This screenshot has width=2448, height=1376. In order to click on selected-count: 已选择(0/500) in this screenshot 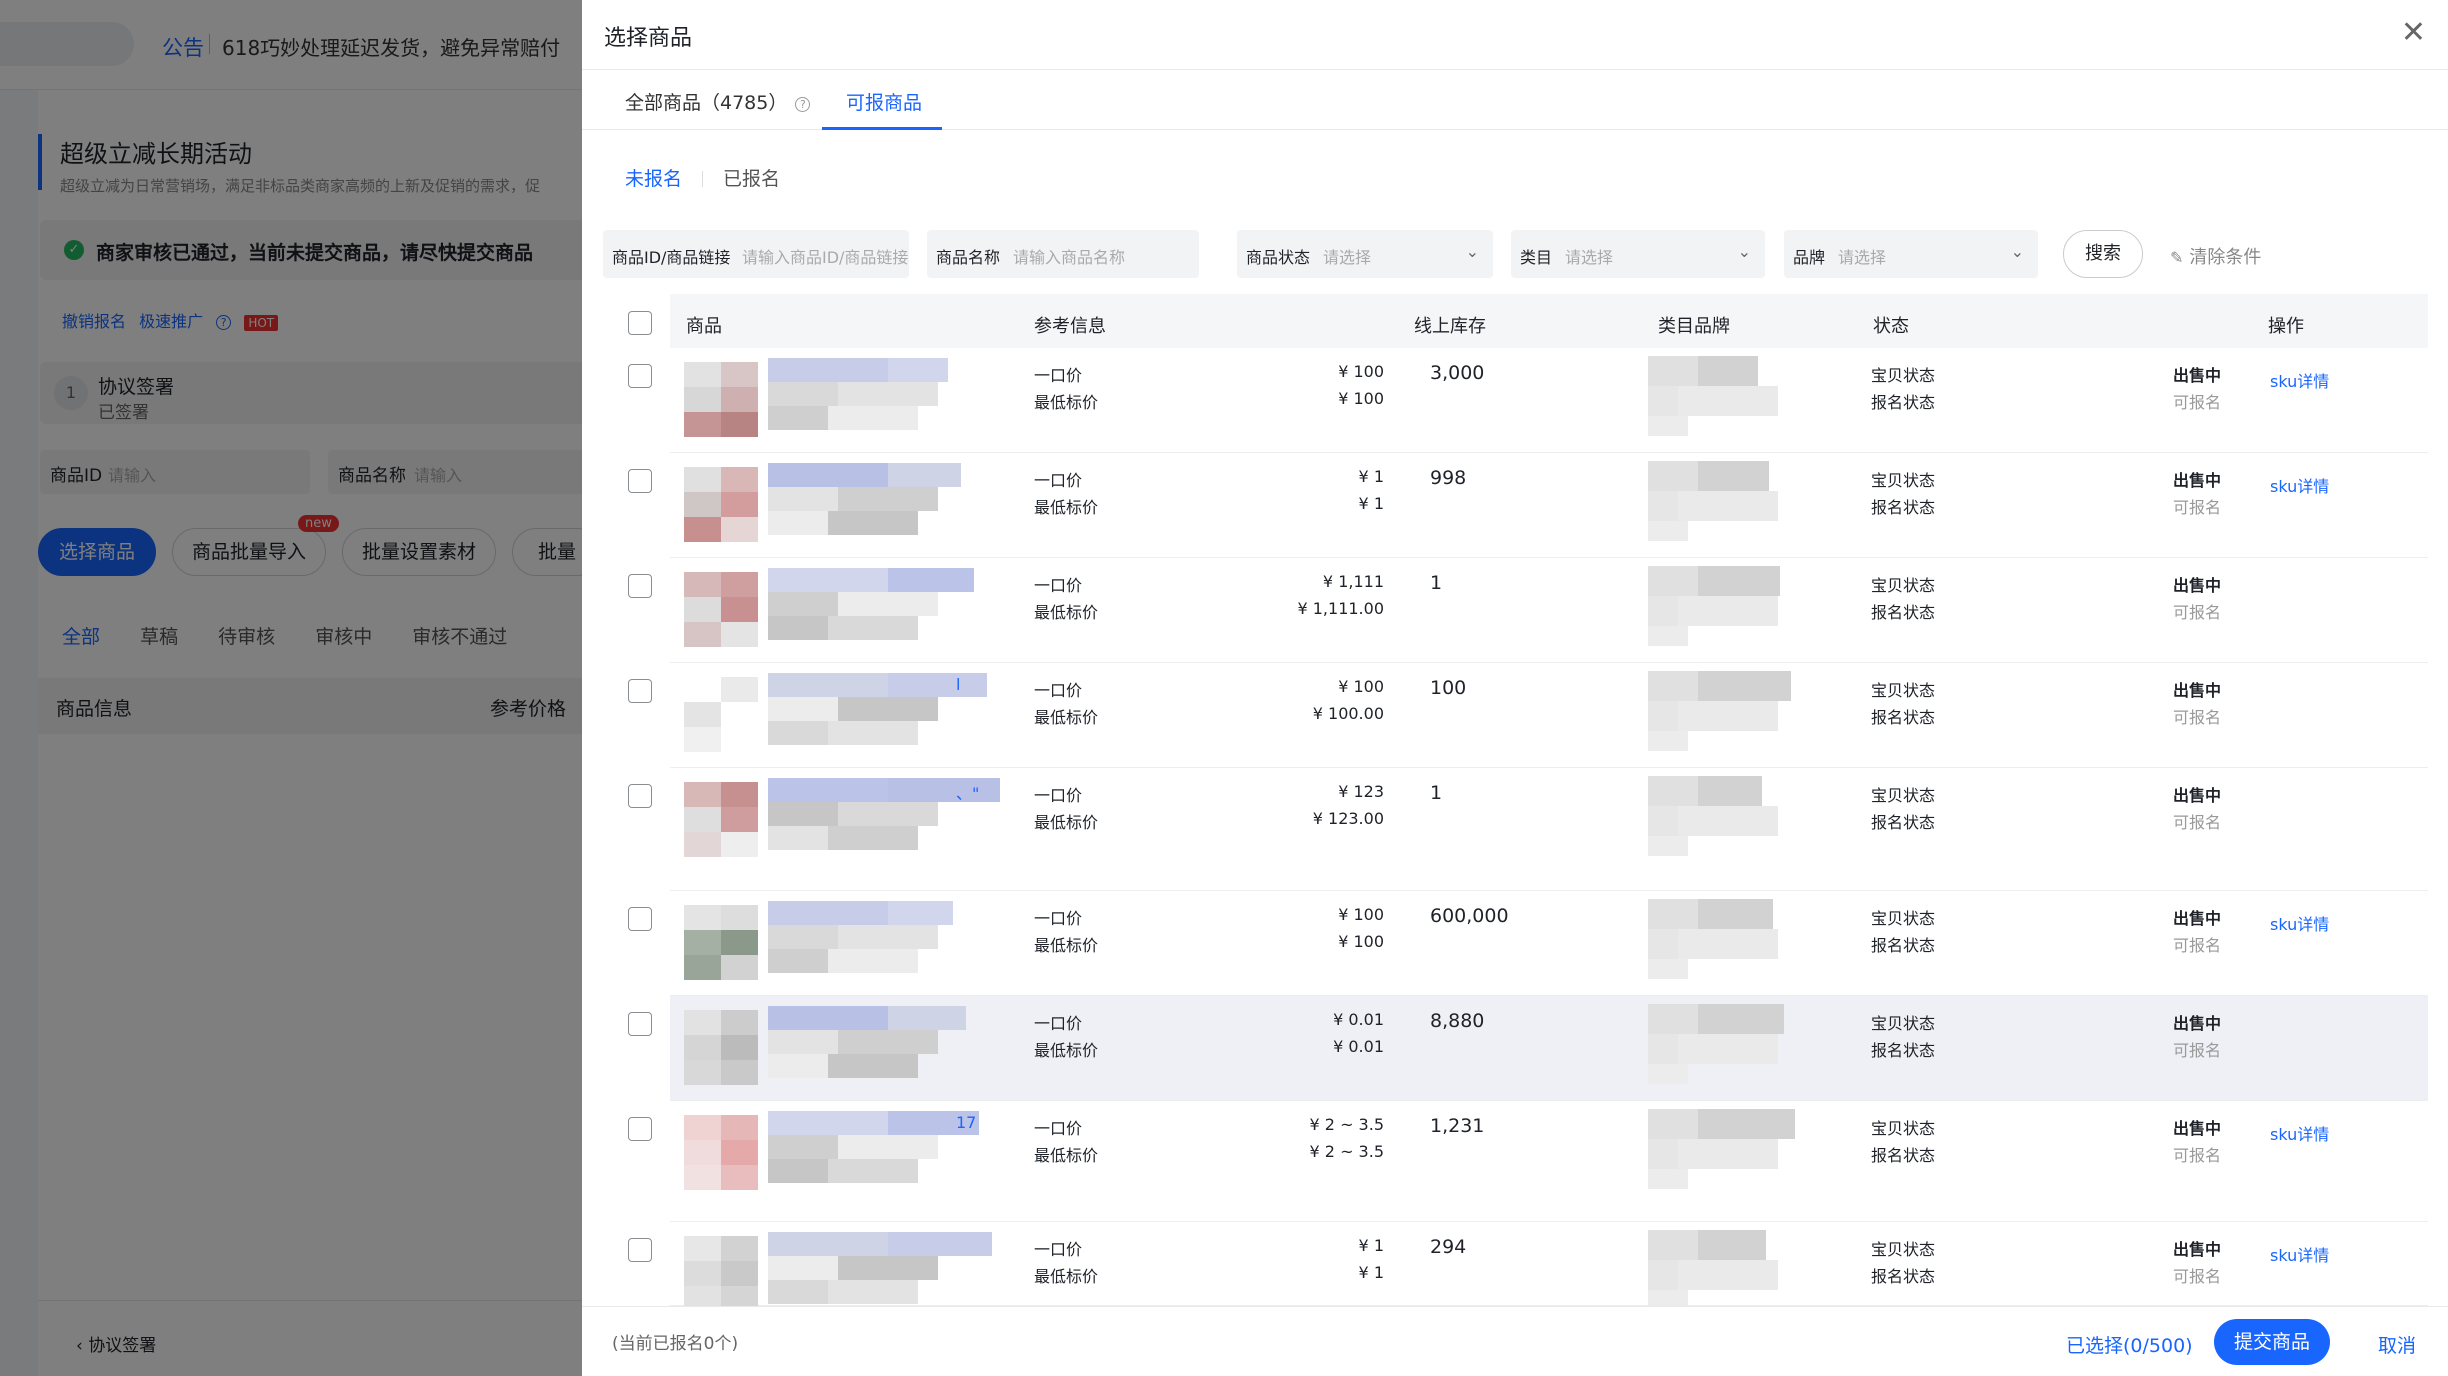, I will do `click(2129, 1344)`.